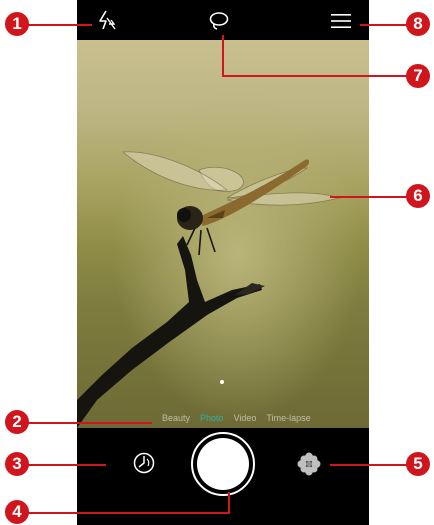 The width and height of the screenshot is (434, 525). Describe the element at coordinates (17, 422) in the screenshot. I see `callout-2: 2` at that location.